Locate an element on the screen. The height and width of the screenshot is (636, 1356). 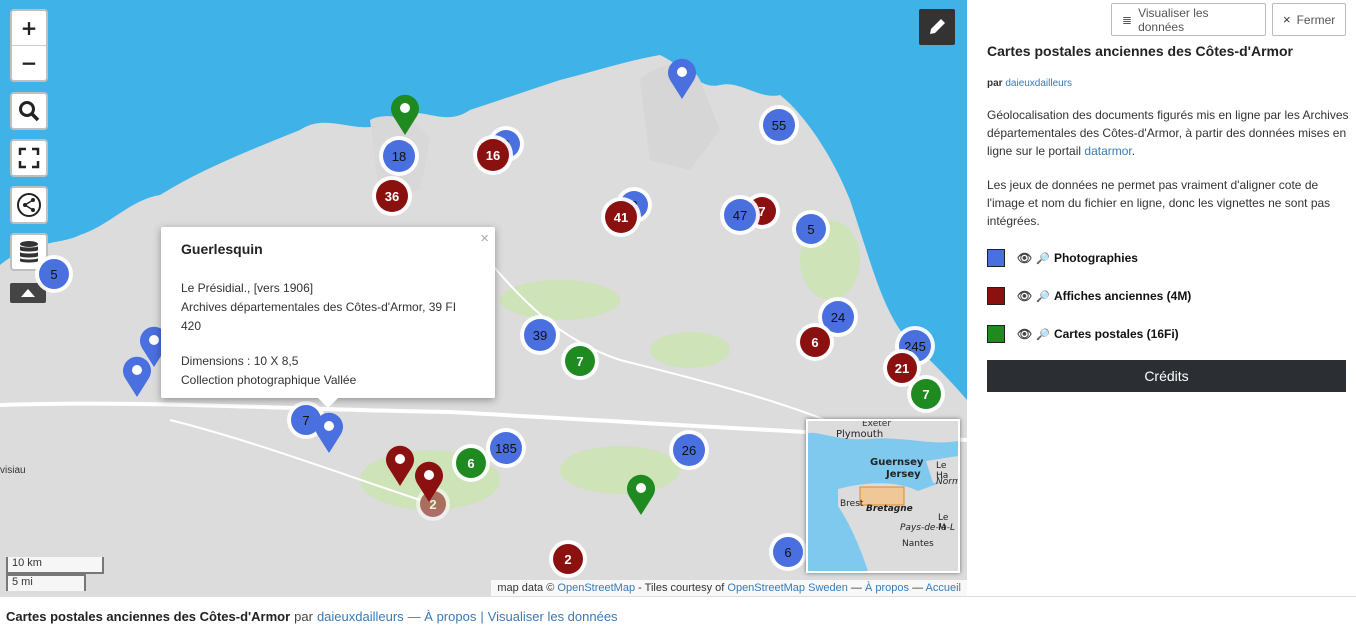
credits-button: Crédits is located at coordinates (1166, 376).